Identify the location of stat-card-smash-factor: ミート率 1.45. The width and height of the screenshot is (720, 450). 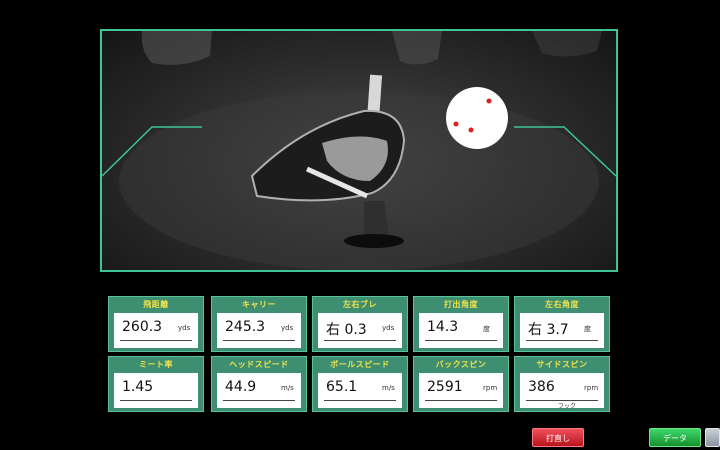
(156, 384).